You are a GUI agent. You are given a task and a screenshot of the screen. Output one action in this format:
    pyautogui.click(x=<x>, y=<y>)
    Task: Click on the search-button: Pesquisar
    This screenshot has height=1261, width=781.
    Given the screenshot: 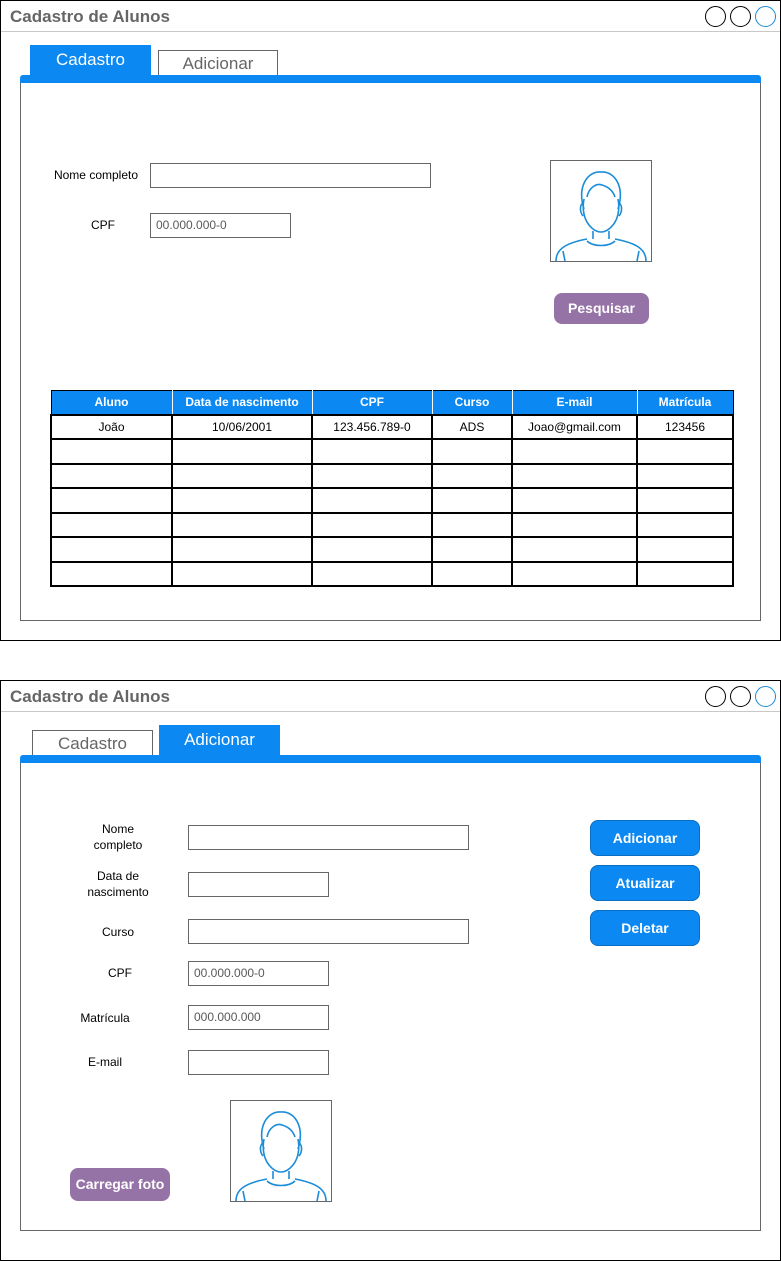 What is the action you would take?
    pyautogui.click(x=601, y=308)
    